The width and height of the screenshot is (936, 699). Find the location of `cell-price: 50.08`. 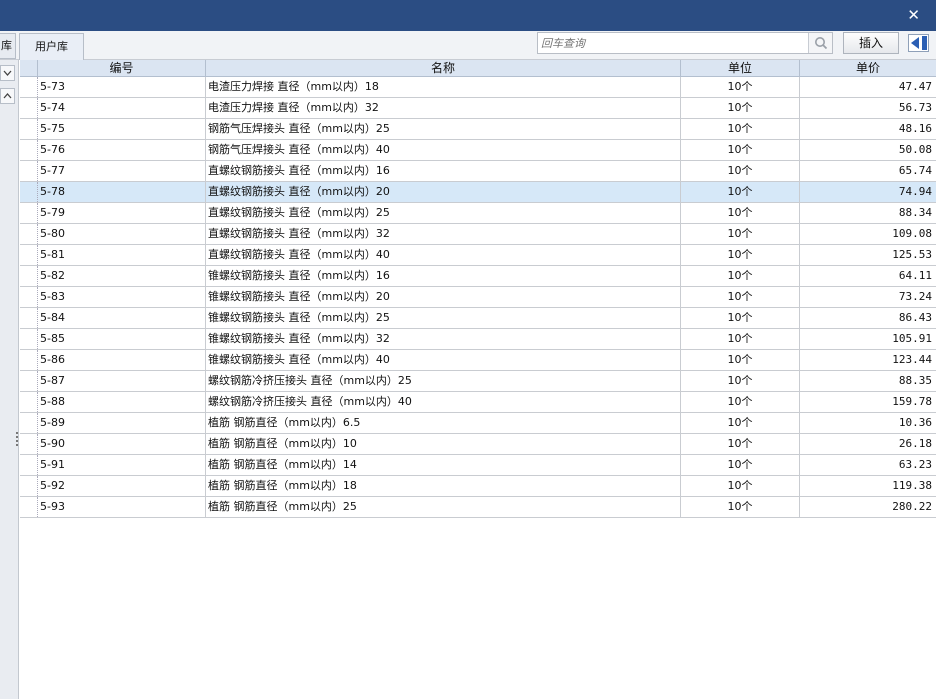

cell-price: 50.08 is located at coordinates (915, 149).